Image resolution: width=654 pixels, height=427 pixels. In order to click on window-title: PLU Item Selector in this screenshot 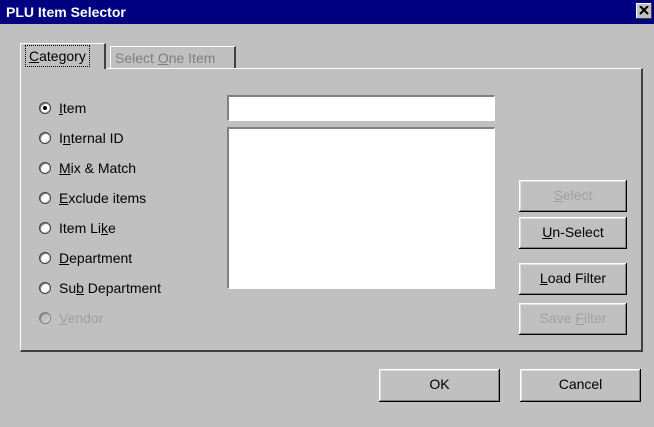, I will do `click(66, 12)`.